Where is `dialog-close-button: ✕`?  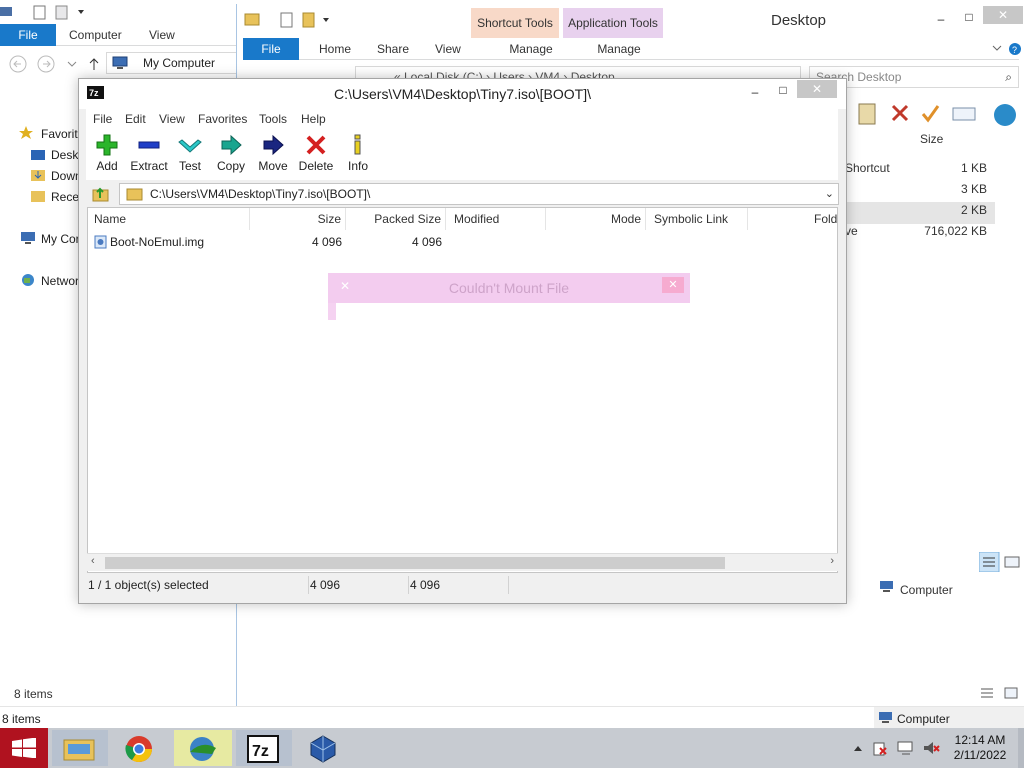 dialog-close-button: ✕ is located at coordinates (673, 285).